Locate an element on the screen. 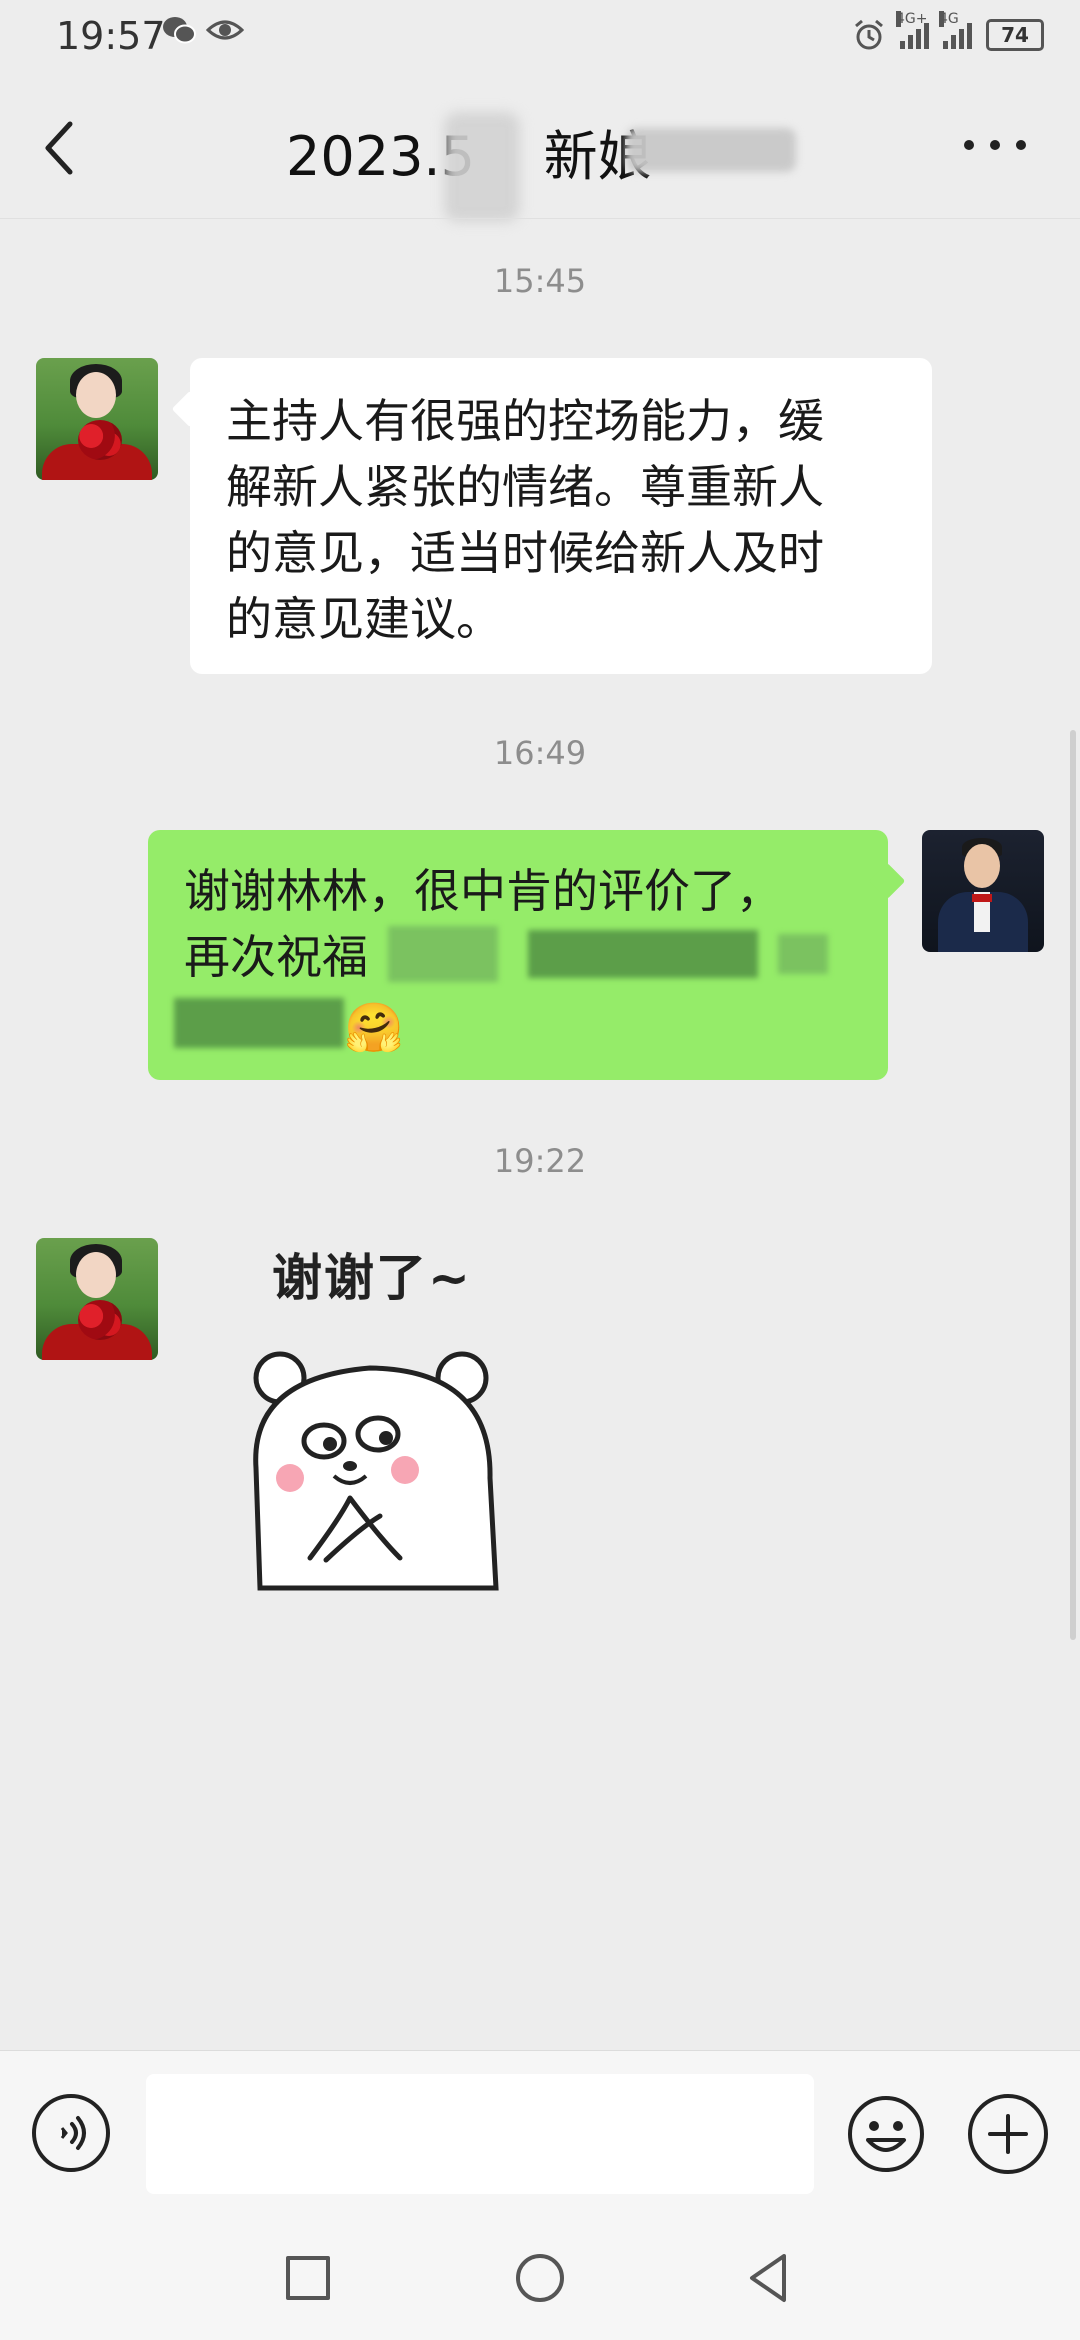 The height and width of the screenshot is (2340, 1080). bear-sticker-icon is located at coordinates (376, 1471).